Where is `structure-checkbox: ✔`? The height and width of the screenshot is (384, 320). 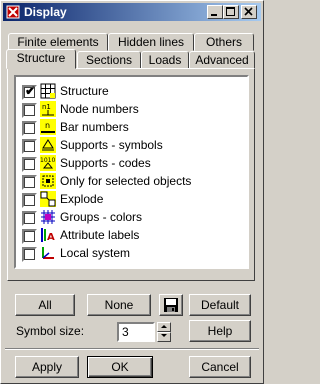
structure-checkbox: ✔ is located at coordinates (29, 91).